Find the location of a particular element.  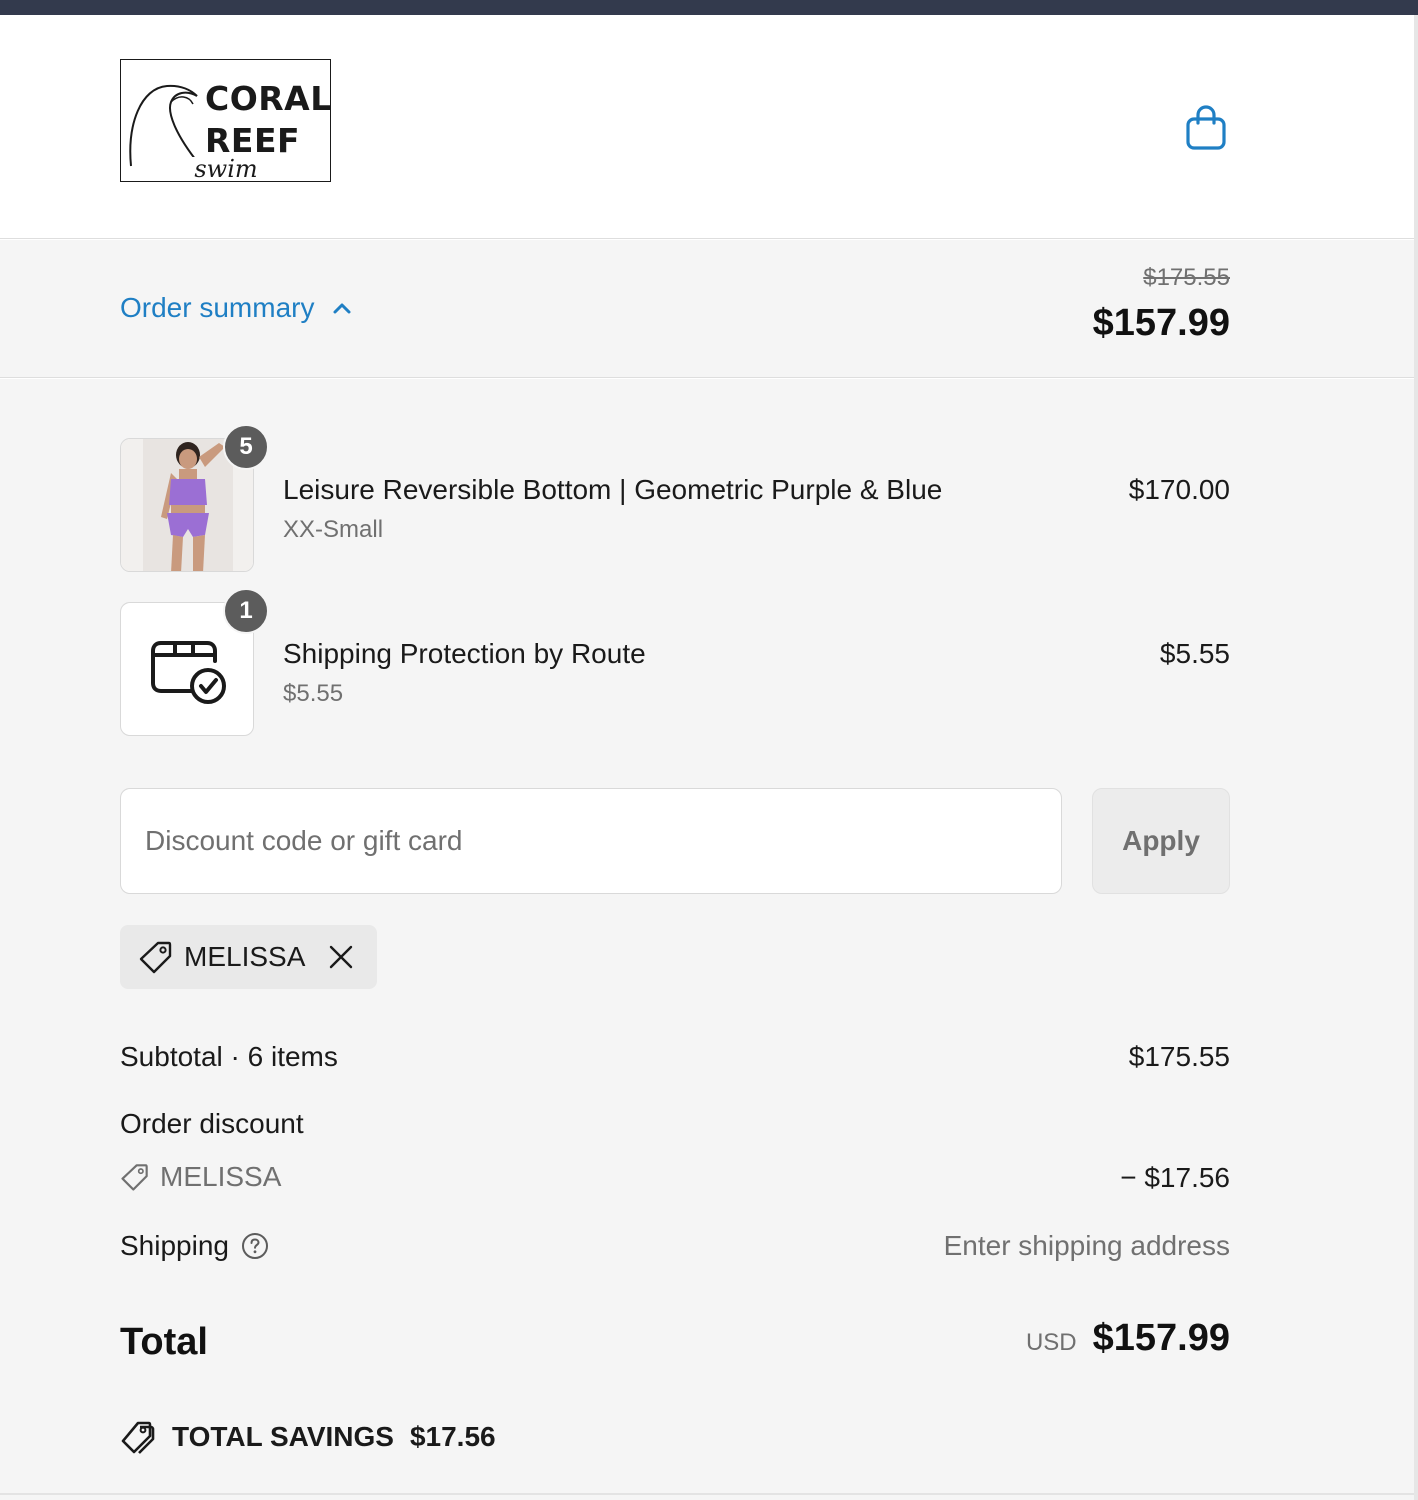

applied-discount-code: MELISSA is located at coordinates (245, 956).